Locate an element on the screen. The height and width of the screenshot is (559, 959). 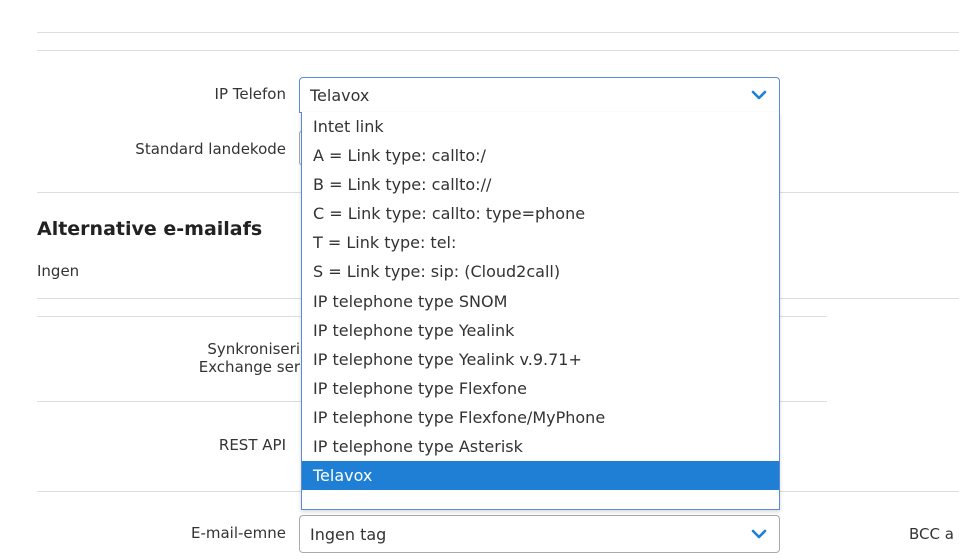
dropdown-option: IP telephone type Yealink v.9.71+ is located at coordinates (540, 359).